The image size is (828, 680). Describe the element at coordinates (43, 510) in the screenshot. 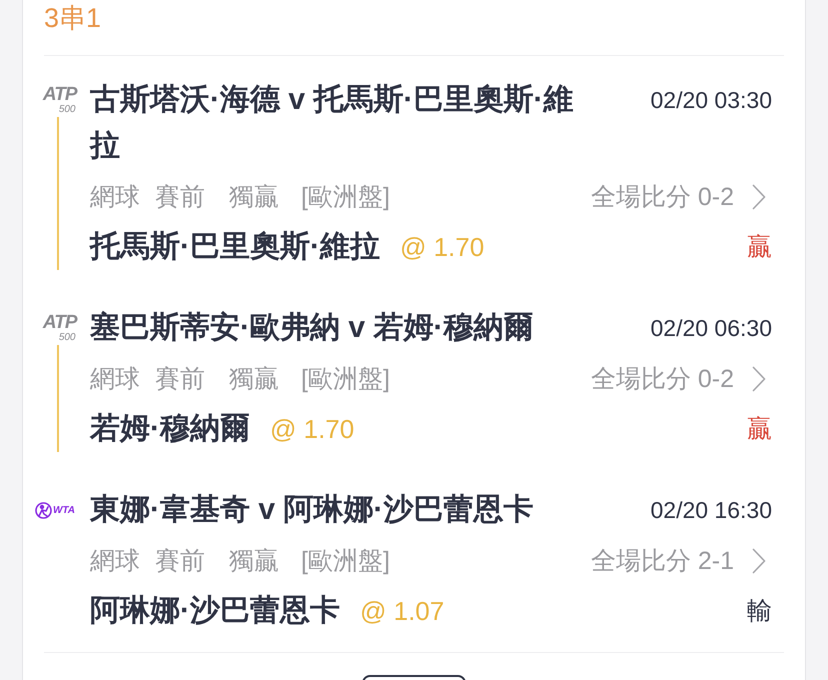

I see `player-emblem-icon` at that location.